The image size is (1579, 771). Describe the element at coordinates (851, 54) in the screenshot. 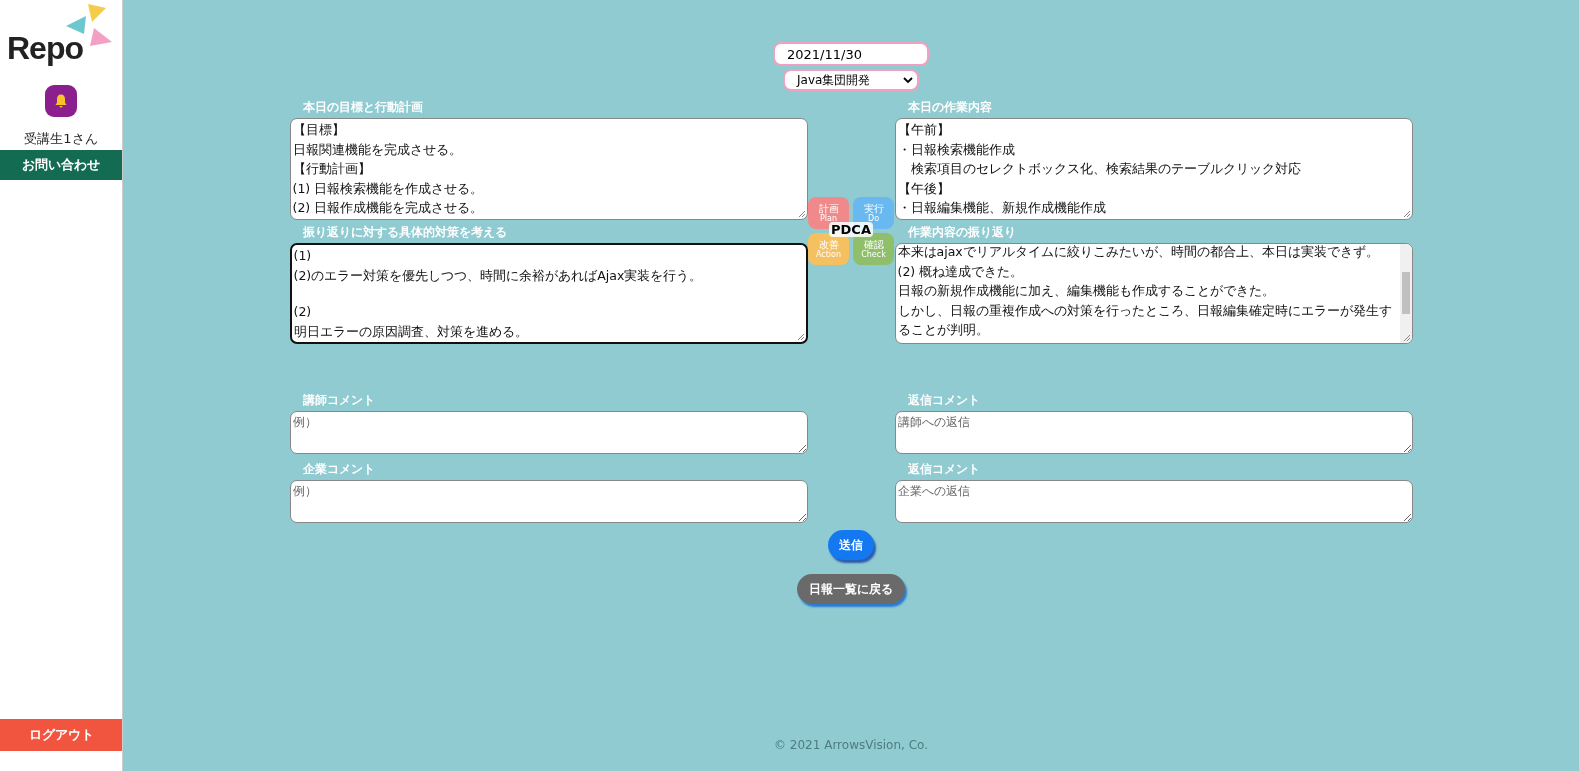

I see `date-field: 2021/11/30` at that location.